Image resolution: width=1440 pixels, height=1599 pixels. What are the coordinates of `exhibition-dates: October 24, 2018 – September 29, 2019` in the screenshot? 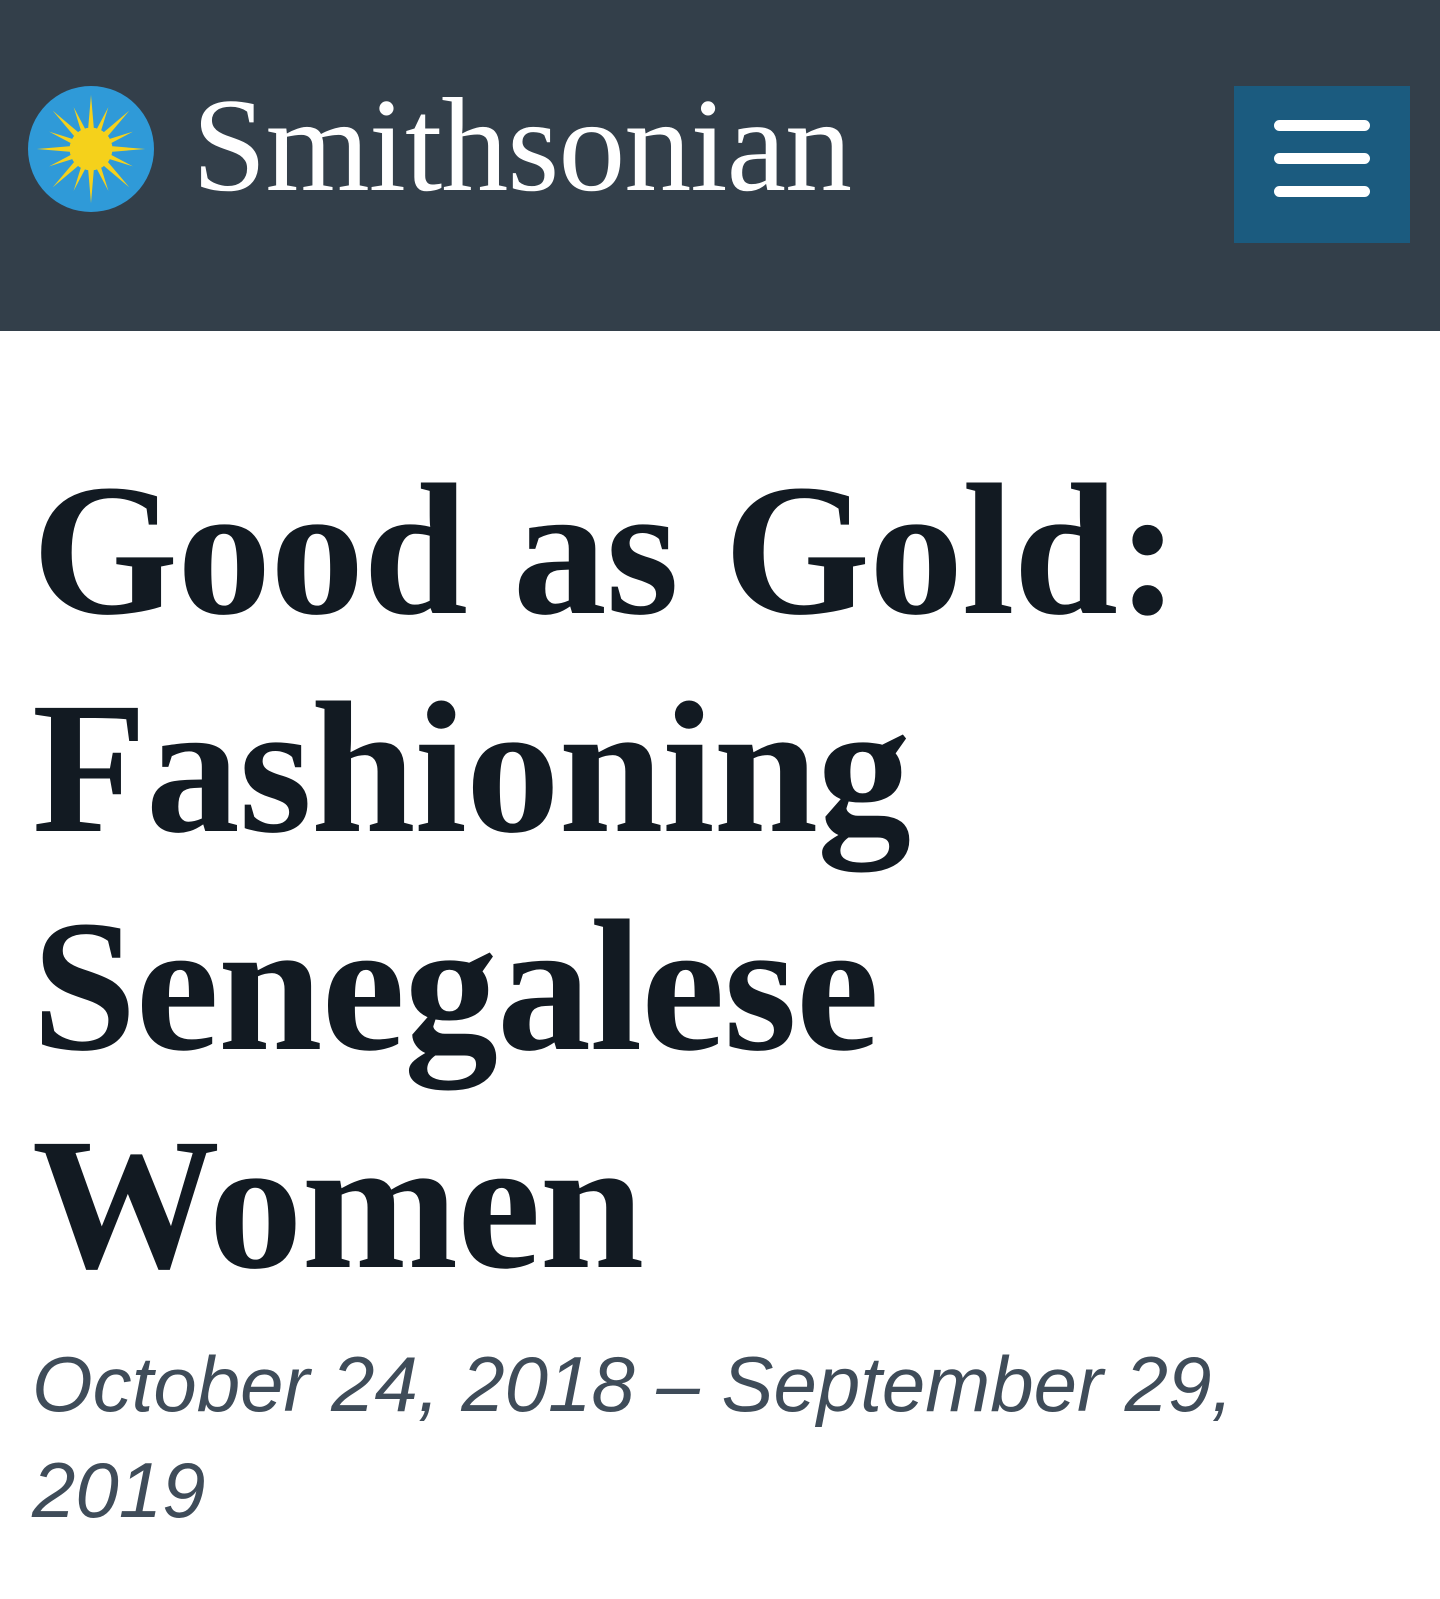 It's located at (633, 1437).